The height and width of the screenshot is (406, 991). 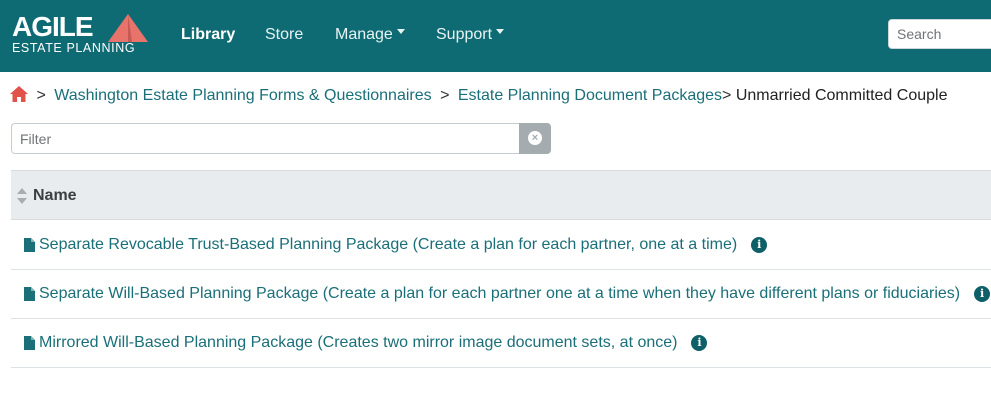 I want to click on filter-input, so click(x=265, y=138).